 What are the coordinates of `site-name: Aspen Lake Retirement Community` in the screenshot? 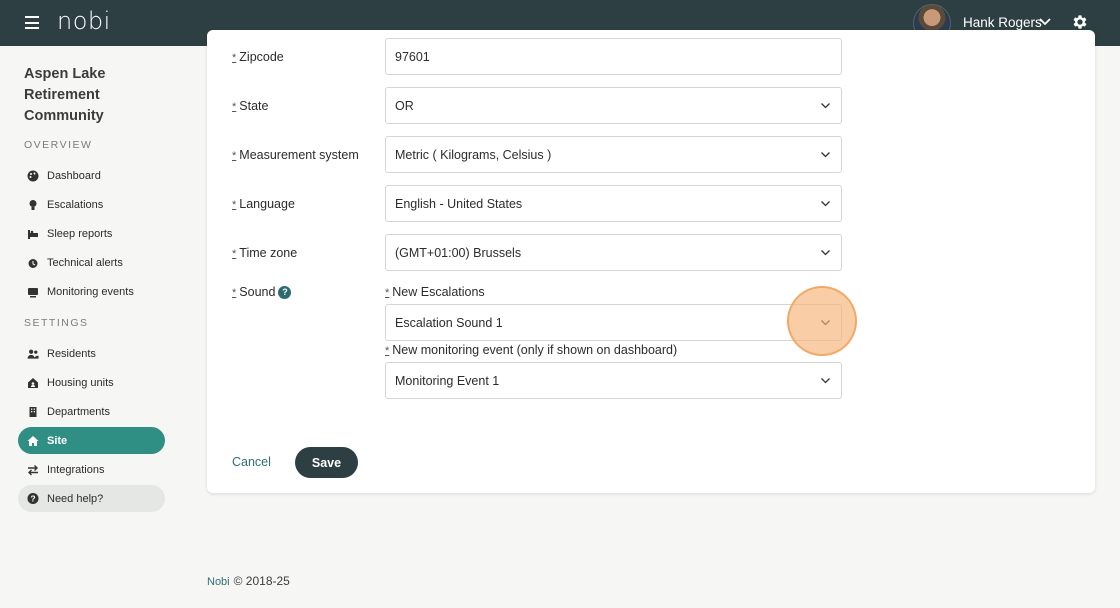 It's located at (65, 95).